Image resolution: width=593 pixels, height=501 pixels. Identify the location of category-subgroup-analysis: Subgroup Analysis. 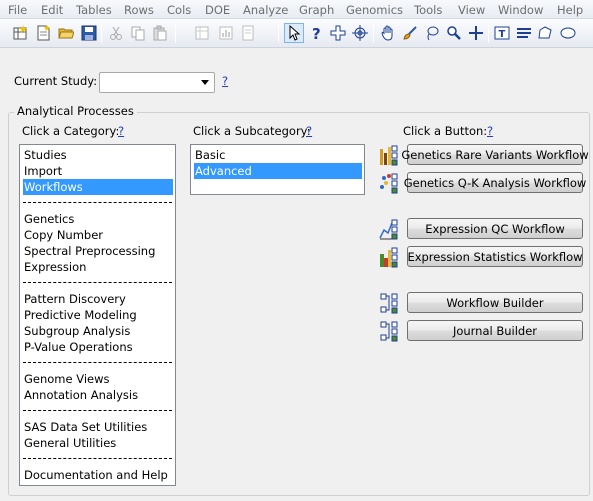
(76, 331).